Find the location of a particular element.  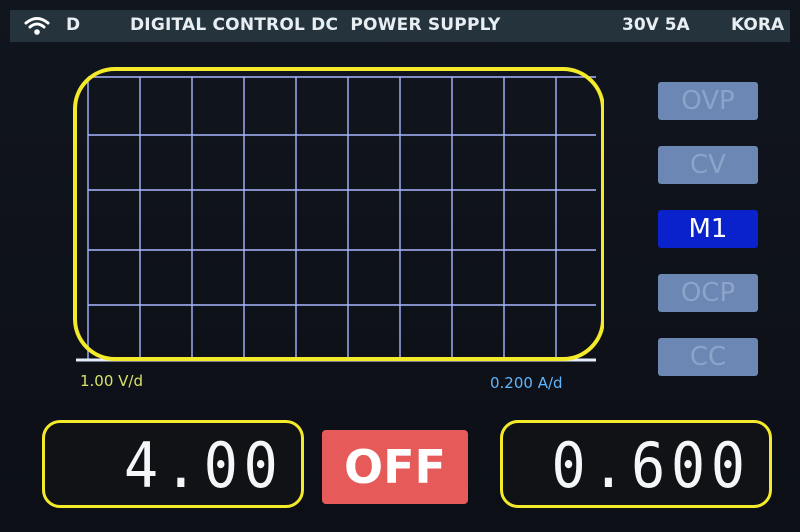

wifi-icon is located at coordinates (37, 26).